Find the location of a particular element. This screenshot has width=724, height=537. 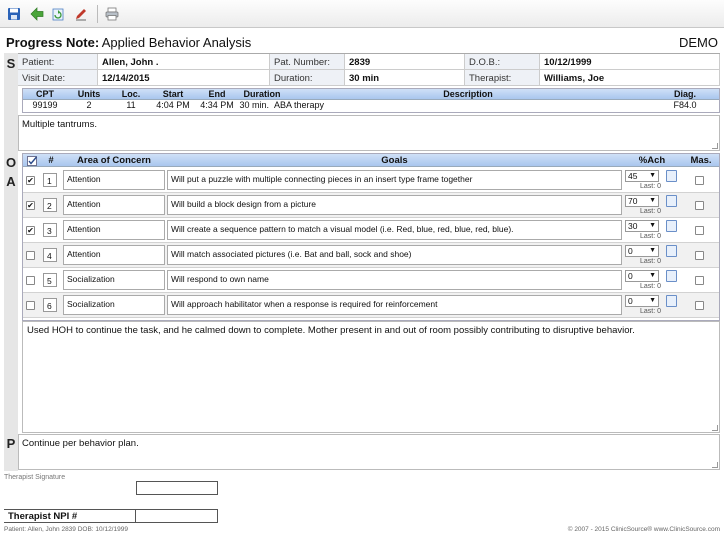

start-header: Start is located at coordinates (173, 94).